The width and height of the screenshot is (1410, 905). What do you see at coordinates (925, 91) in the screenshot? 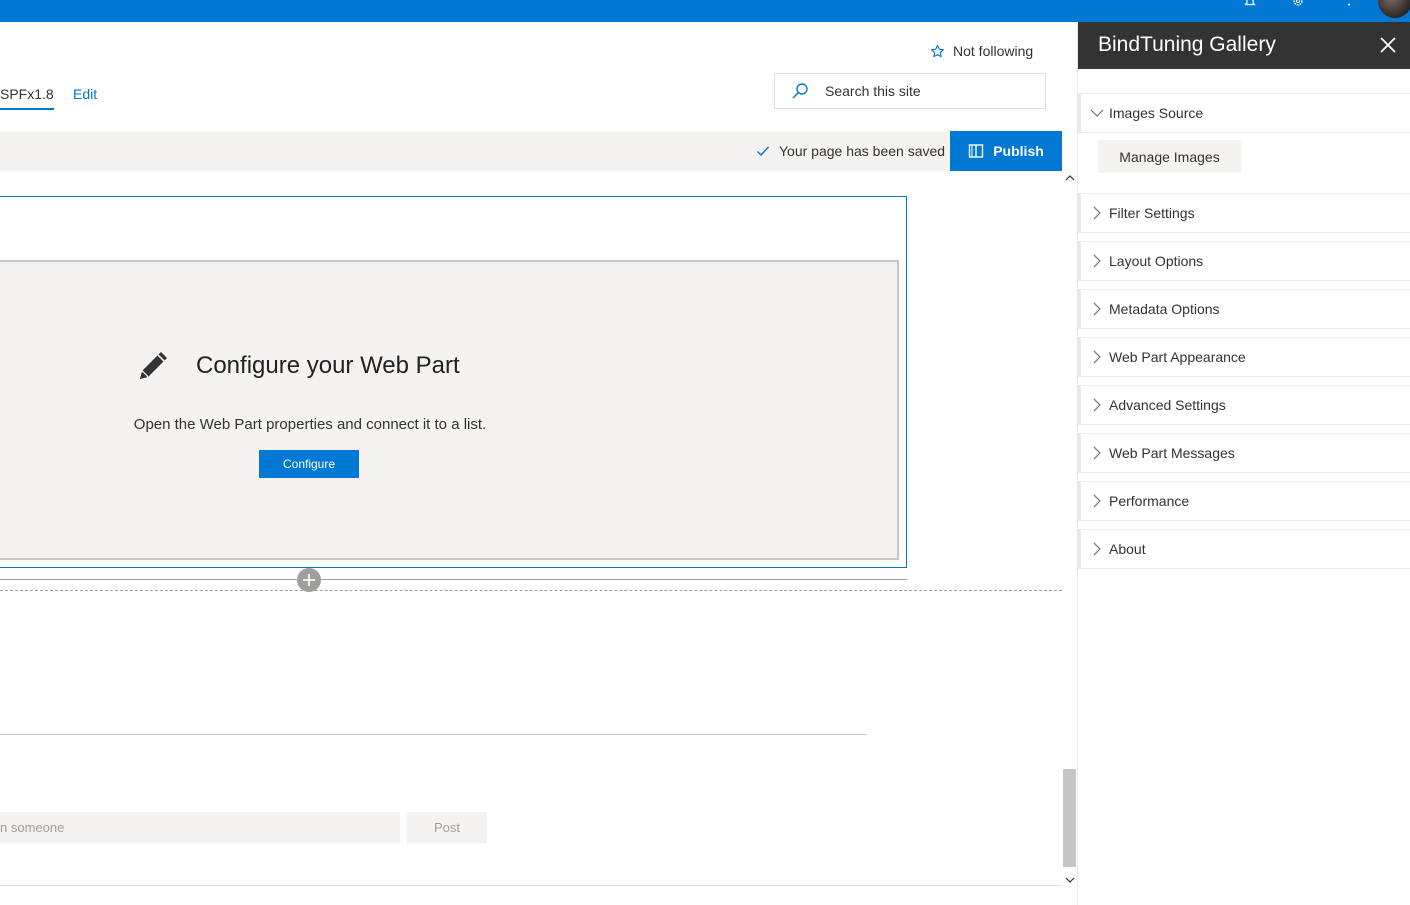
I see `search-input` at bounding box center [925, 91].